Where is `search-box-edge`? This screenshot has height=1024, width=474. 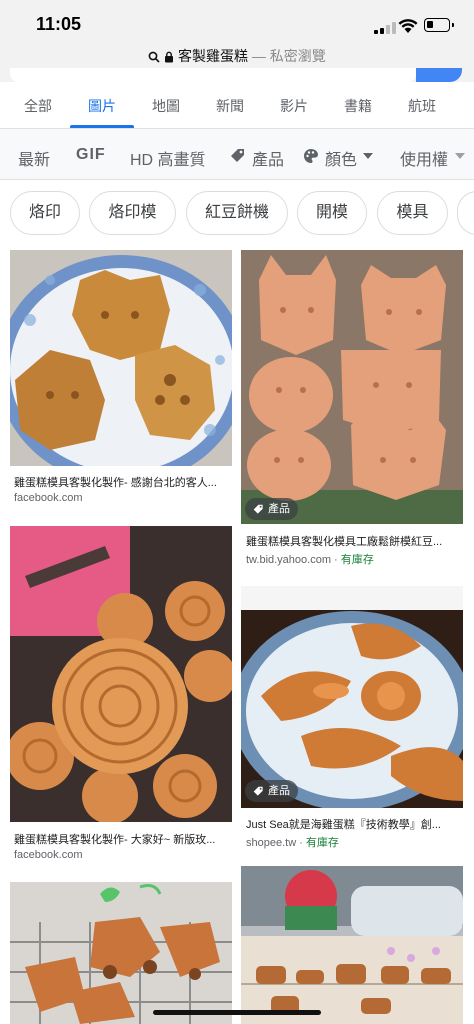
search-box-edge is located at coordinates (237, 75).